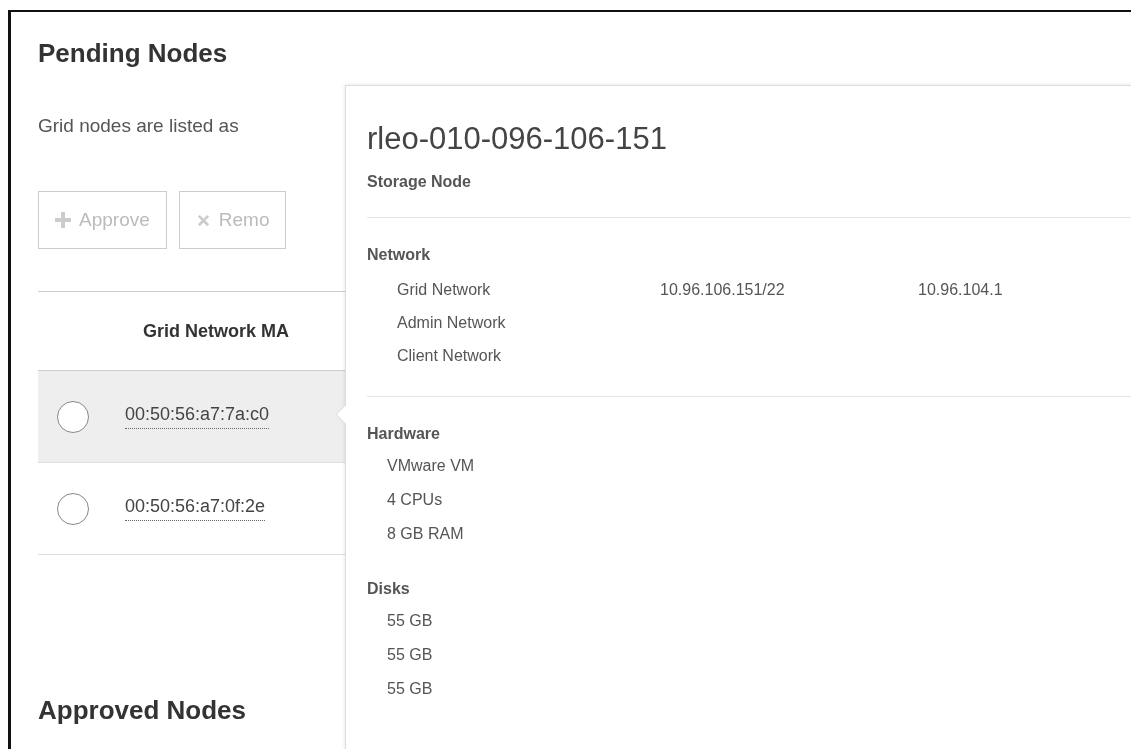 The width and height of the screenshot is (1131, 749). I want to click on network-name: Grid Network, so click(444, 290).